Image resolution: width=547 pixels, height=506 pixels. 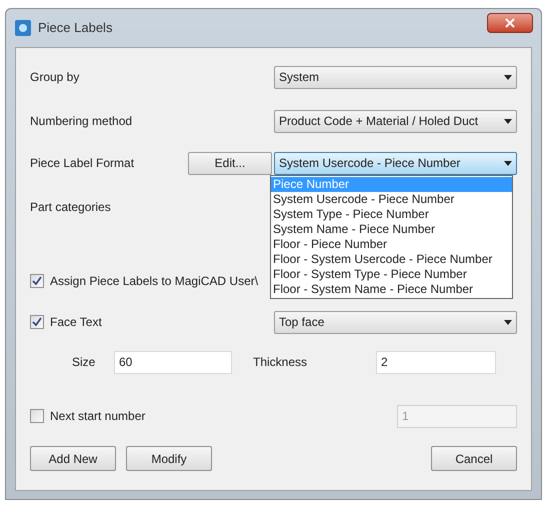 I want to click on dropdown-option: System Type - Piece Number, so click(x=391, y=214).